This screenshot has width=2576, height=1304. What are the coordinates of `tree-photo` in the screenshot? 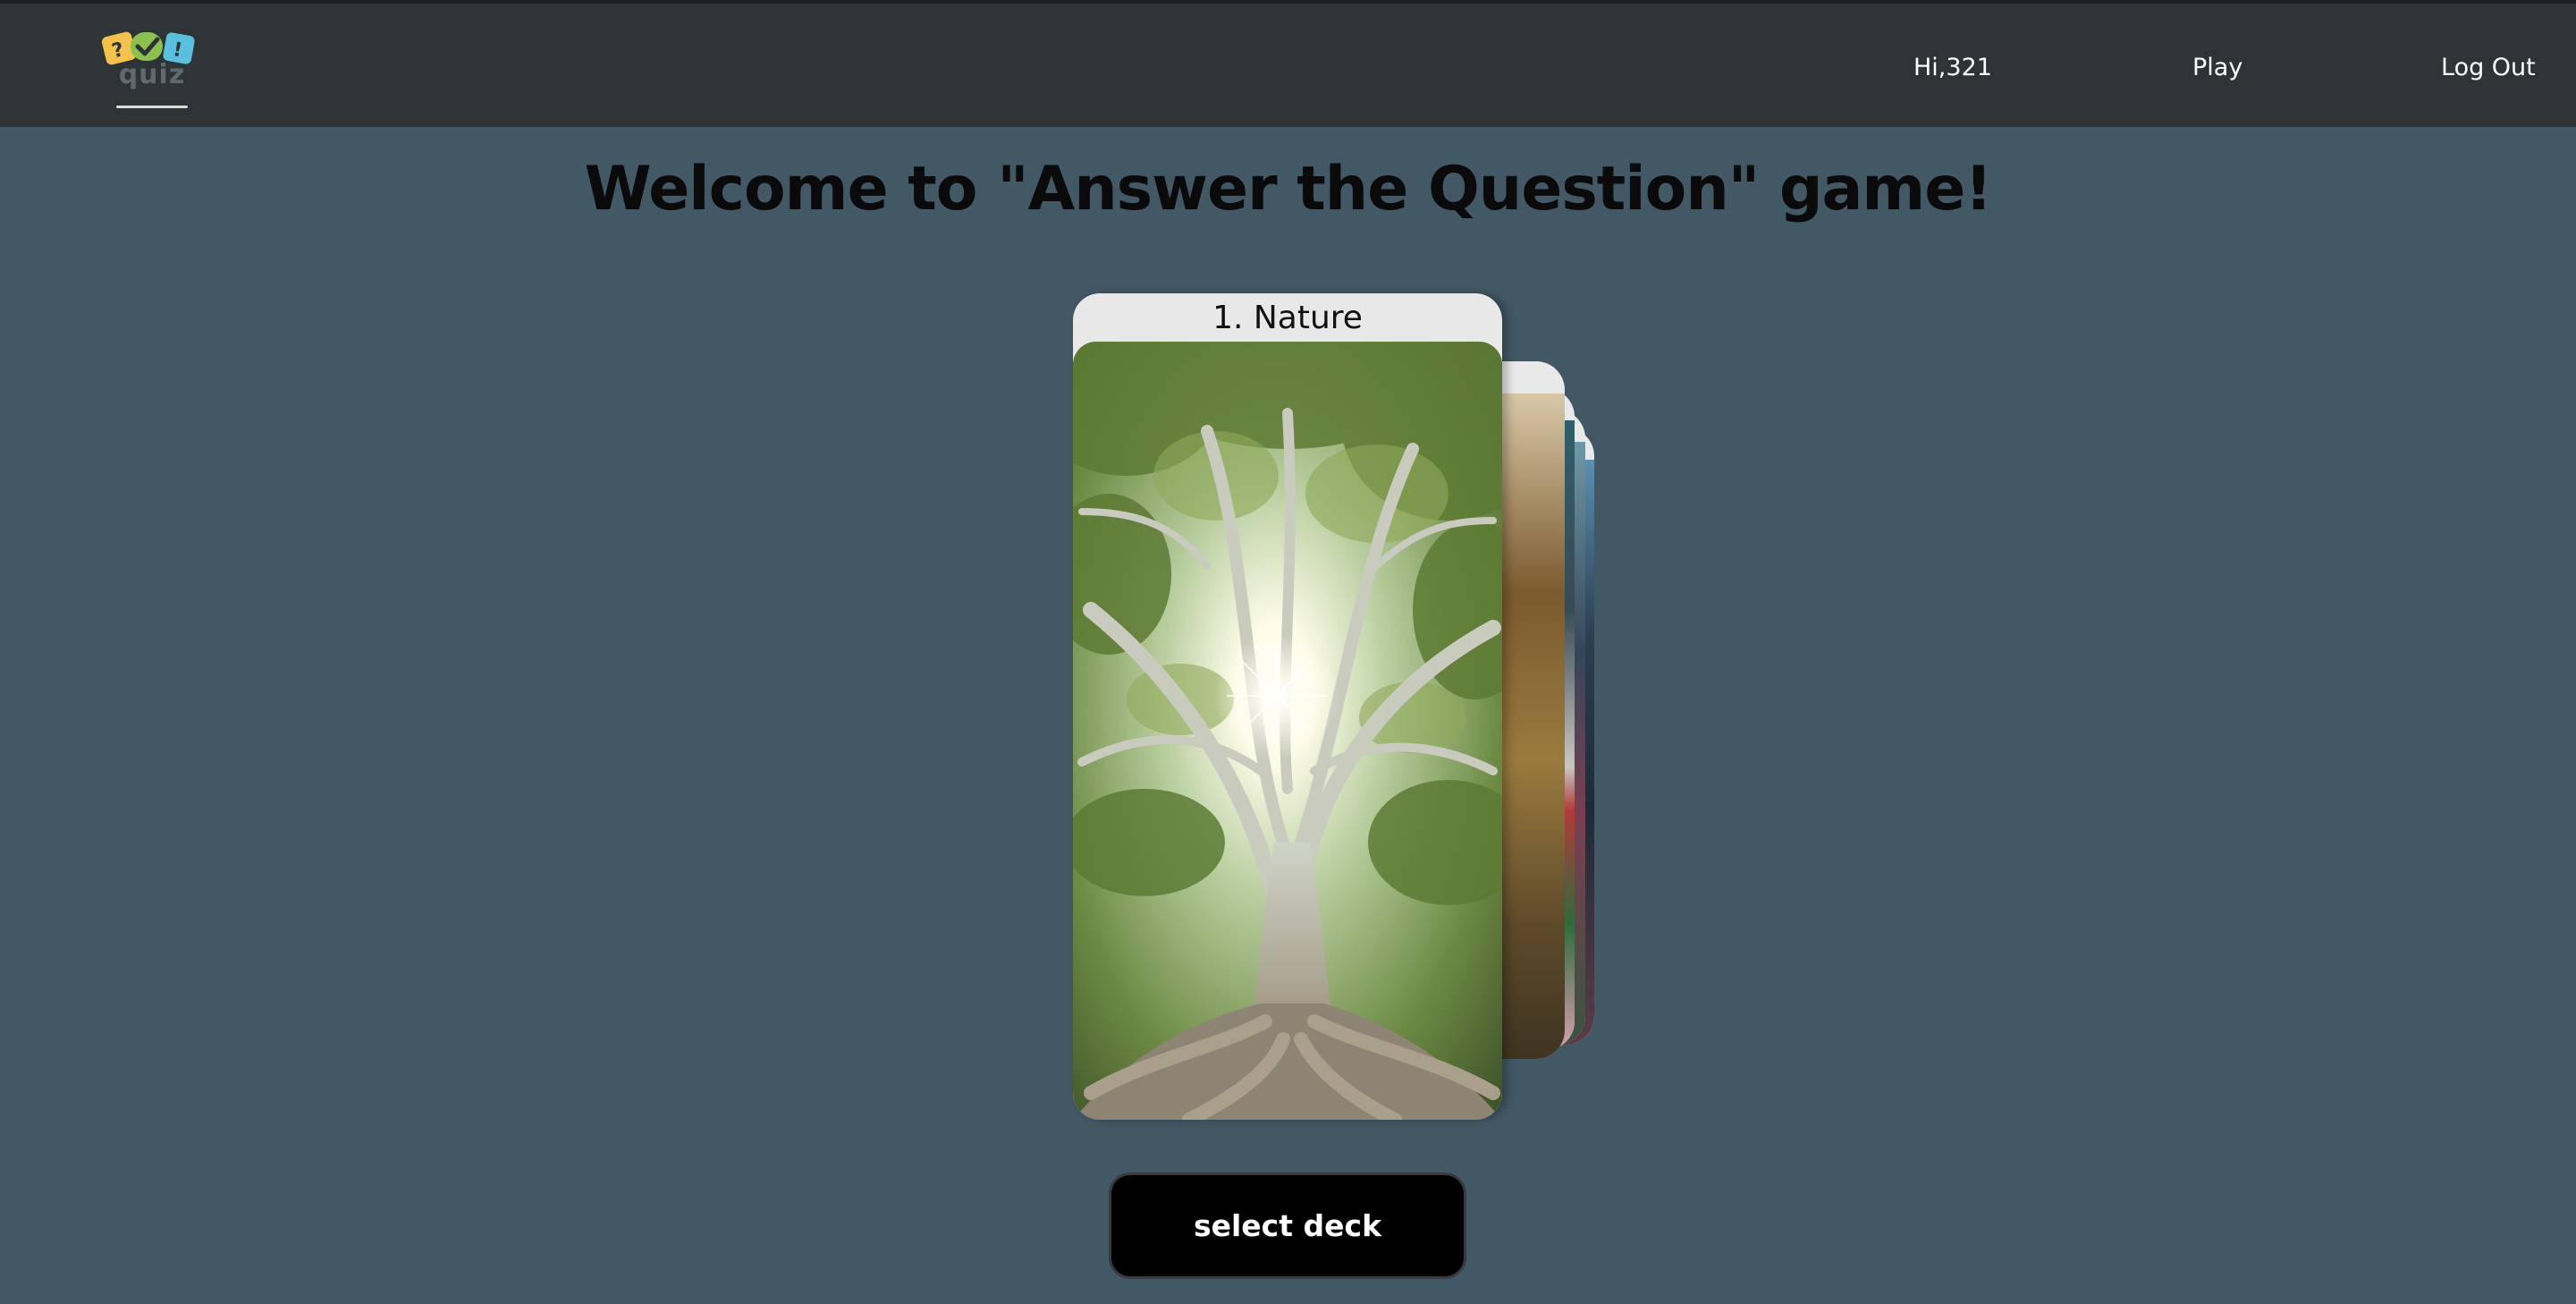 It's located at (1287, 731).